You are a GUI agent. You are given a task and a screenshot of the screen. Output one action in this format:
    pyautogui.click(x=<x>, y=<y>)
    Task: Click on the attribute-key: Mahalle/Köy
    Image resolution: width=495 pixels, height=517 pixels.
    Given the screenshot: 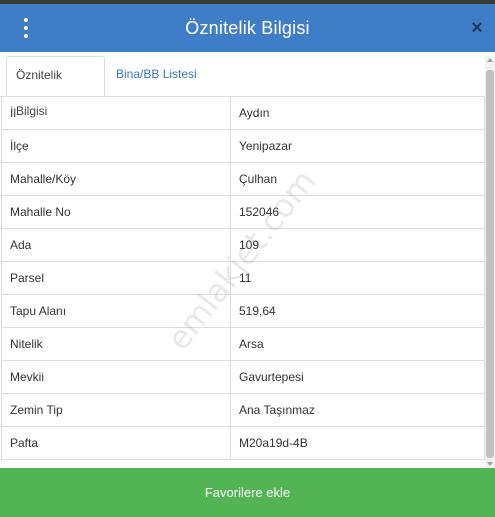 What is the action you would take?
    pyautogui.click(x=116, y=179)
    